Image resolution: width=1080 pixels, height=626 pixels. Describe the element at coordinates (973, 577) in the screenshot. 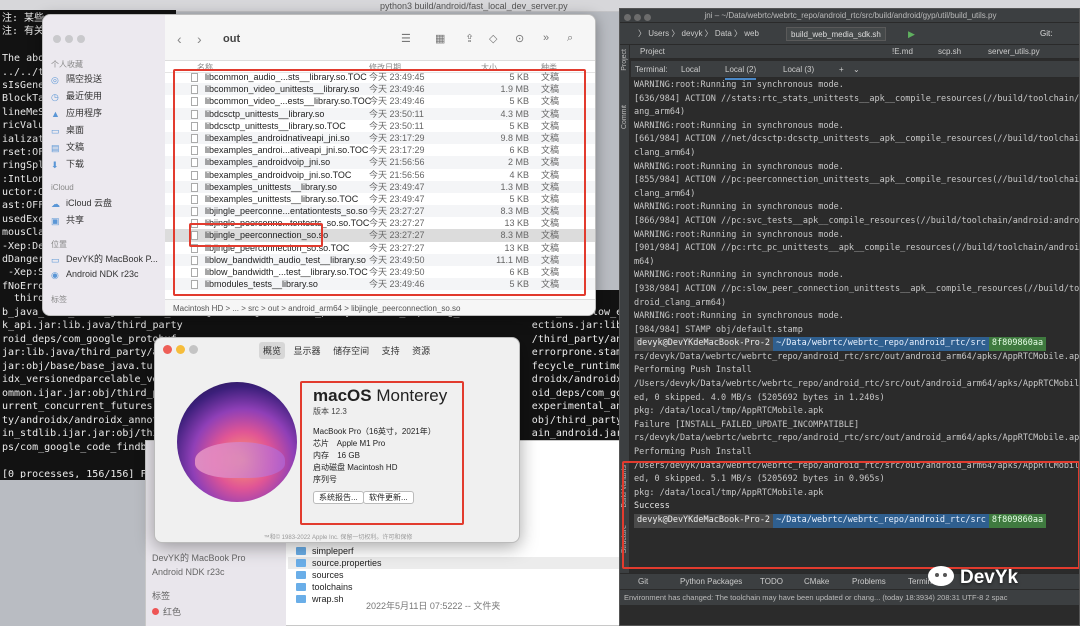

I see `watermark: DevYk` at that location.